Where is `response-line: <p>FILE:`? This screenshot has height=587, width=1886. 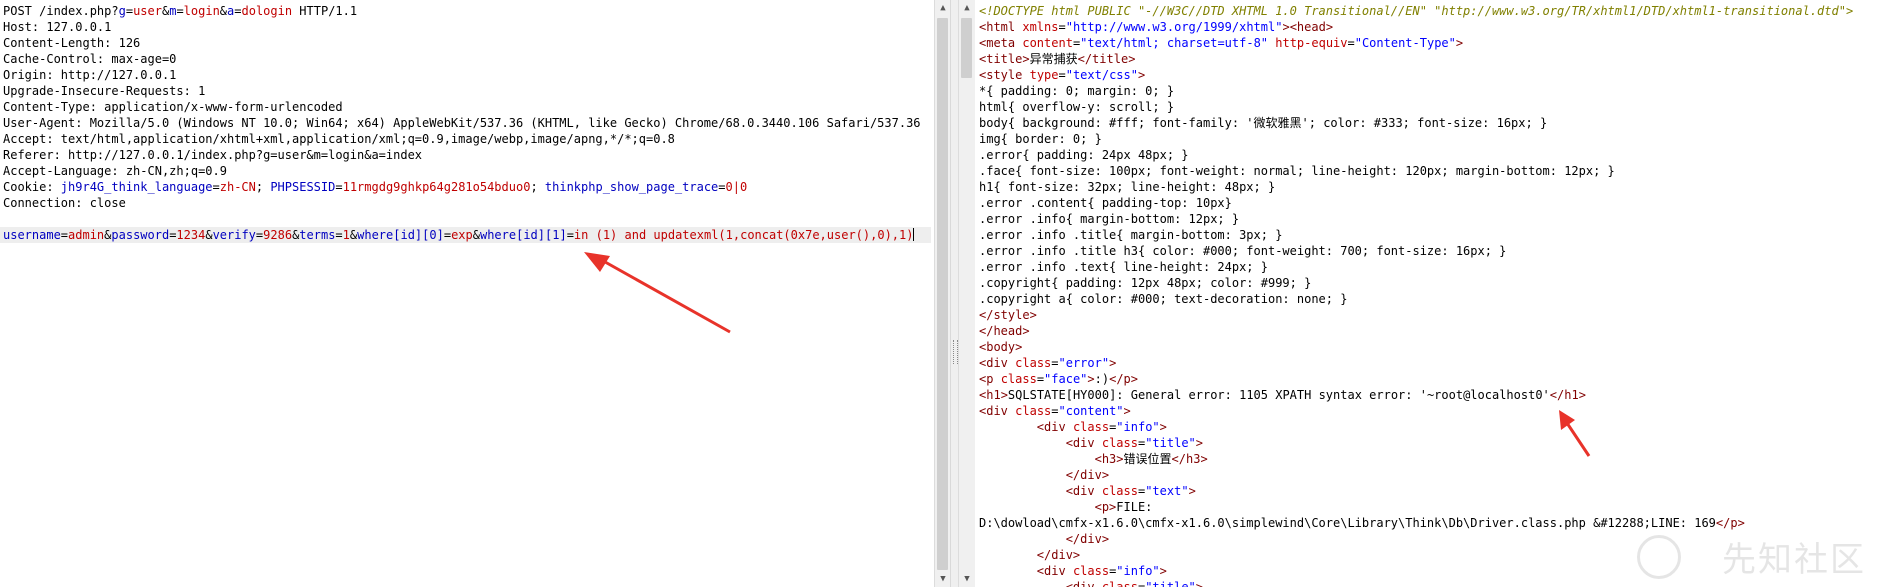 response-line: <p>FILE: is located at coordinates (1123, 507).